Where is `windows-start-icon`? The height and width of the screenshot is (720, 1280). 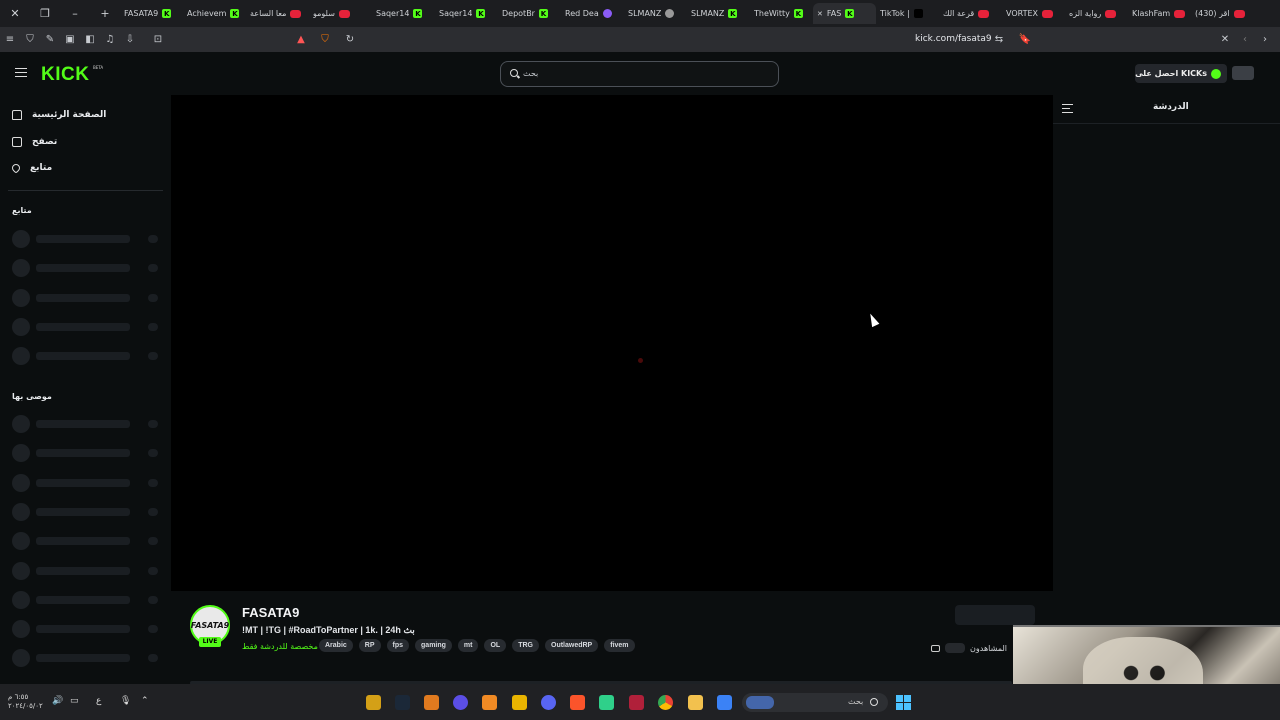 windows-start-icon is located at coordinates (903, 702).